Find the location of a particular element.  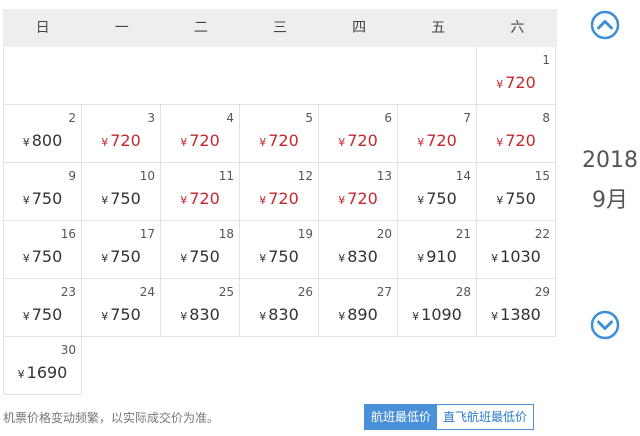

month-navigator: 2018 9月 is located at coordinates (600, 218).